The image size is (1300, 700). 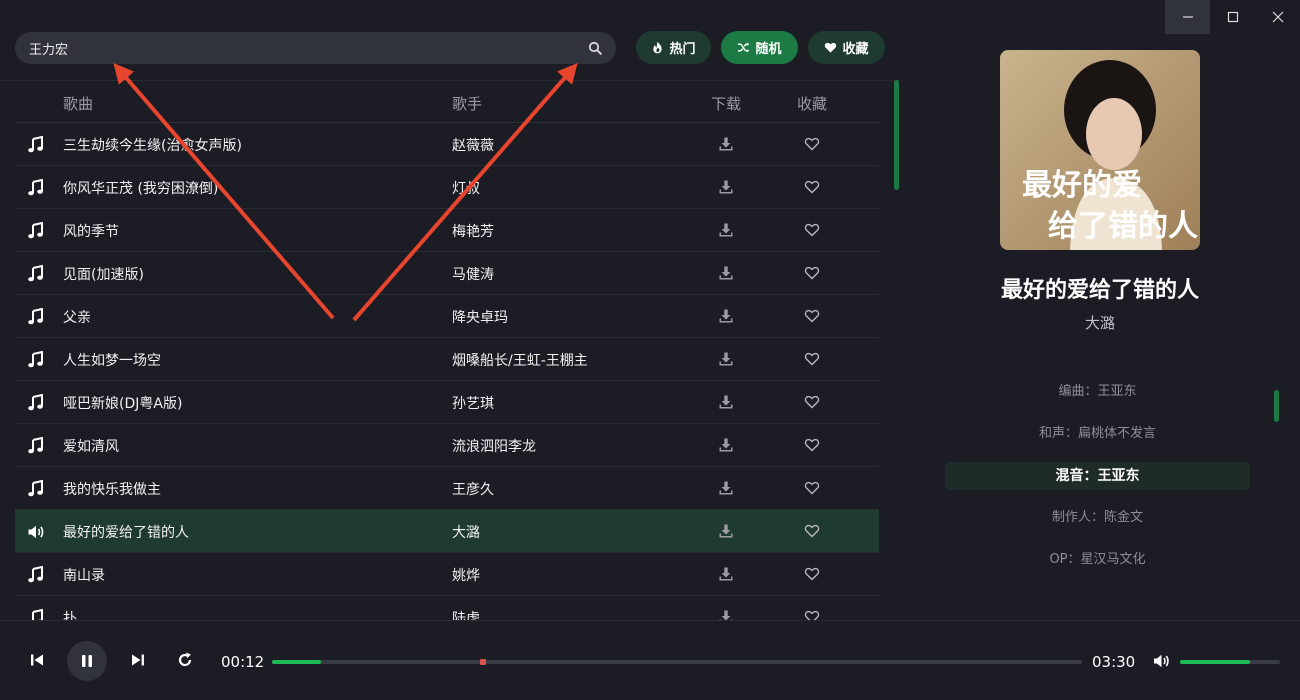 What do you see at coordinates (744, 47) in the screenshot?
I see `shuffle-icon` at bounding box center [744, 47].